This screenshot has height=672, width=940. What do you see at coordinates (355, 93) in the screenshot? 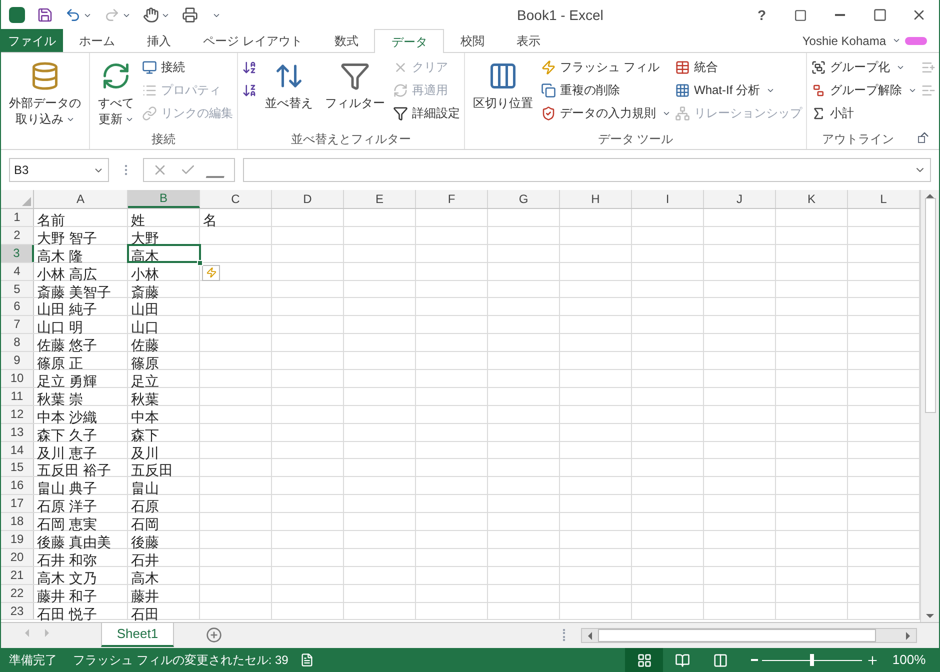
I see `ribbon-large-button: フィルター` at bounding box center [355, 93].